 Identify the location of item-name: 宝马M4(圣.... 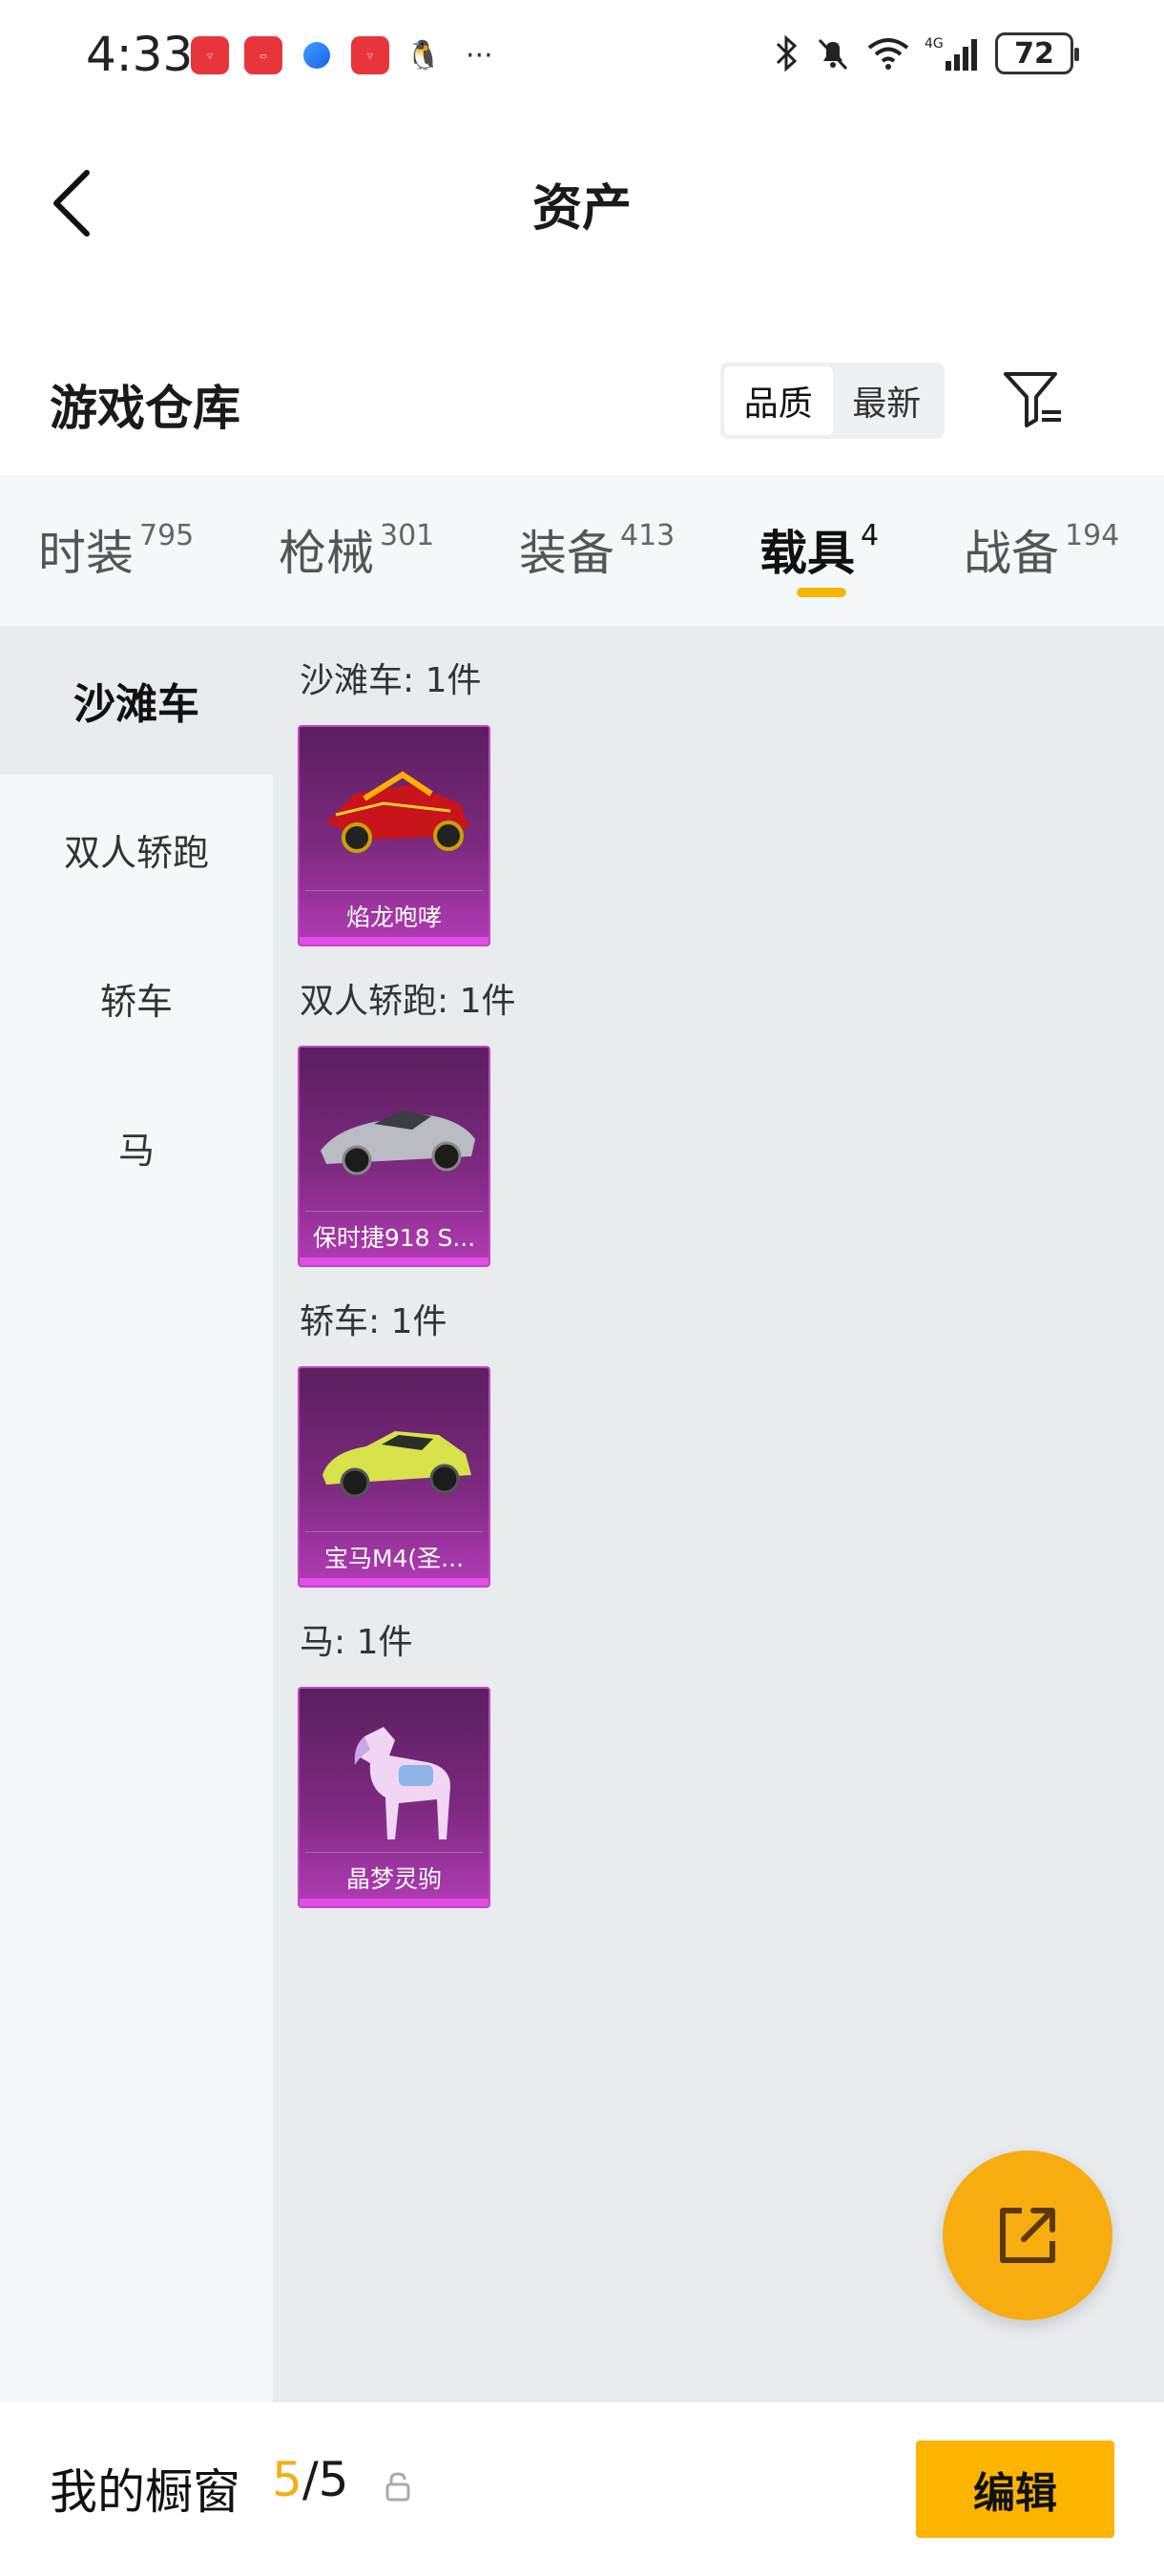
(394, 1558).